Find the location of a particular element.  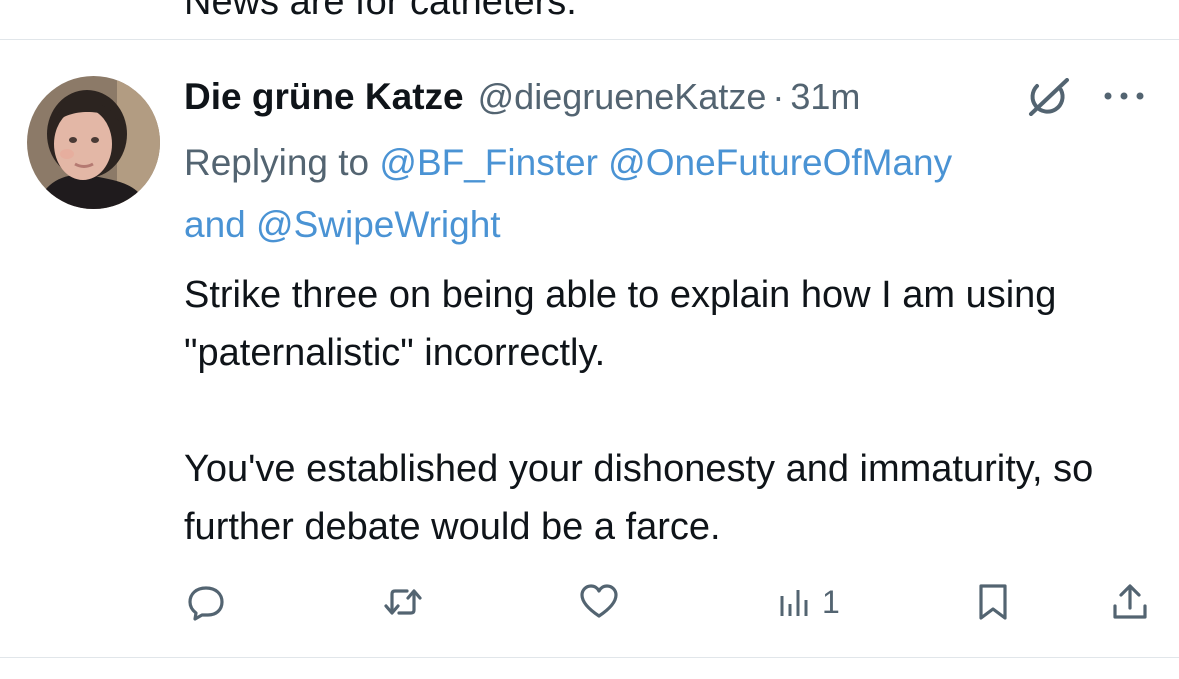

tweet-actions: 1 is located at coordinates (589, 602).